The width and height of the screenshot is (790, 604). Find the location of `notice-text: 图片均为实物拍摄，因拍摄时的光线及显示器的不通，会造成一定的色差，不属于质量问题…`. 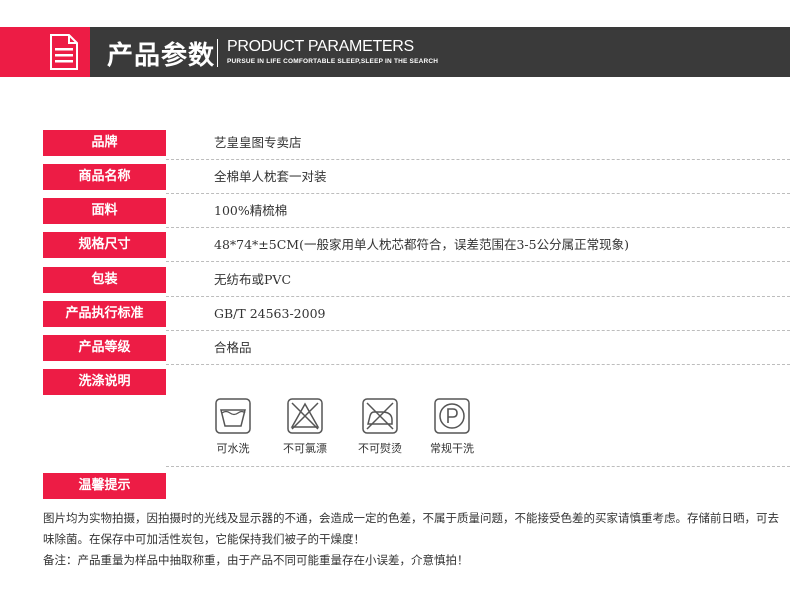

notice-text: 图片均为实物拍摄，因拍摄时的光线及显示器的不通，会造成一定的色差，不属于质量问题… is located at coordinates (413, 539).